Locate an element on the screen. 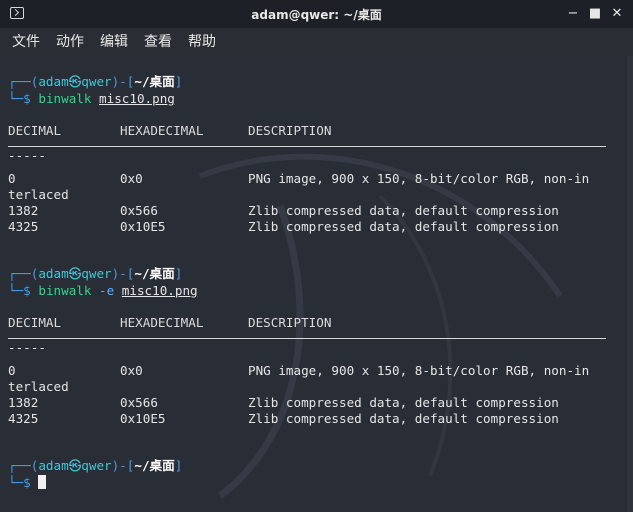 The height and width of the screenshot is (512, 633). prompt-line-2: ┌──(adam㉿qwer)-[~/桌面] is located at coordinates (95, 273).